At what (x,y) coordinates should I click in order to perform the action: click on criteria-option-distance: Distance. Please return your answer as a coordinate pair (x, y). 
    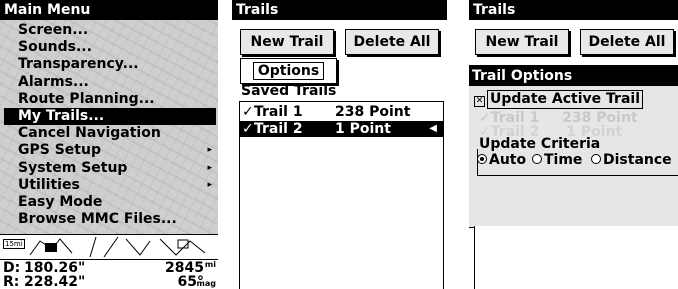
    Looking at the image, I should click on (631, 160).